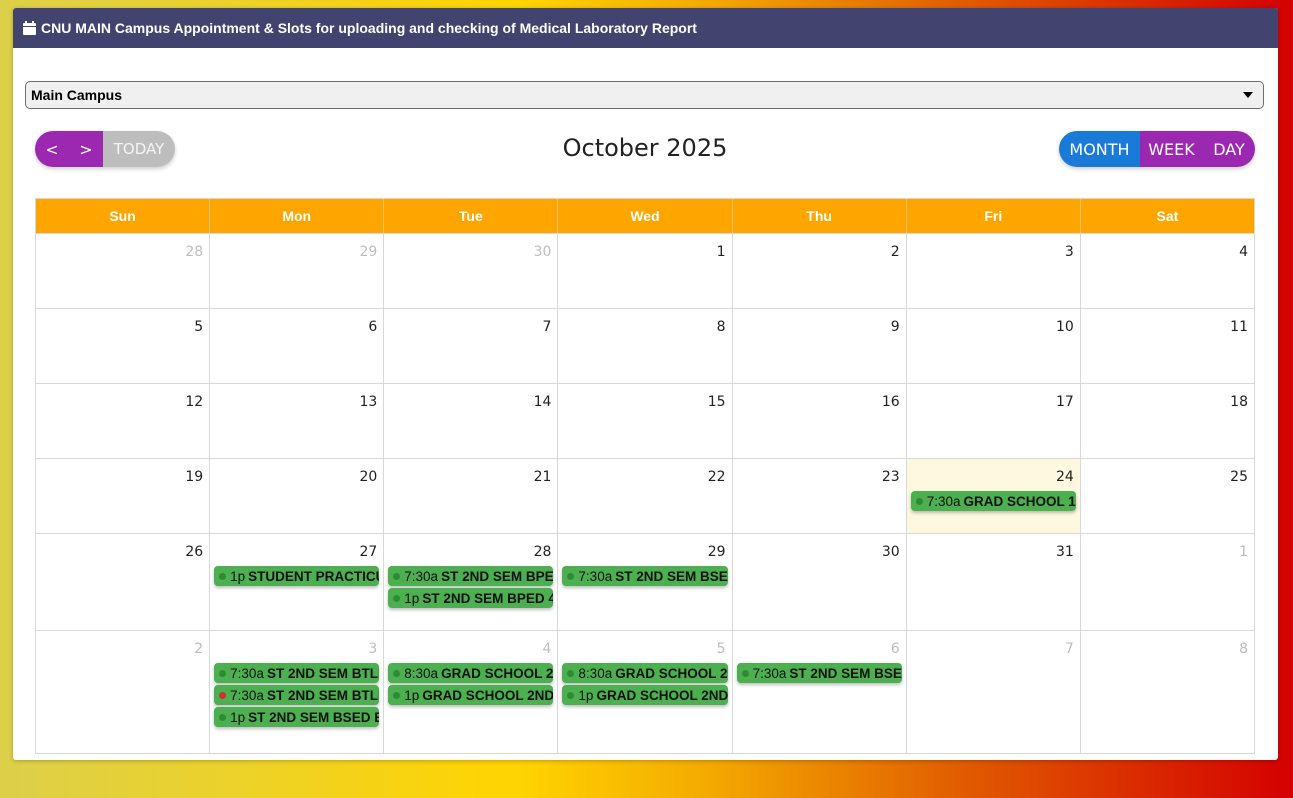  Describe the element at coordinates (1167, 346) in the screenshot. I see `day-cell: 11` at that location.